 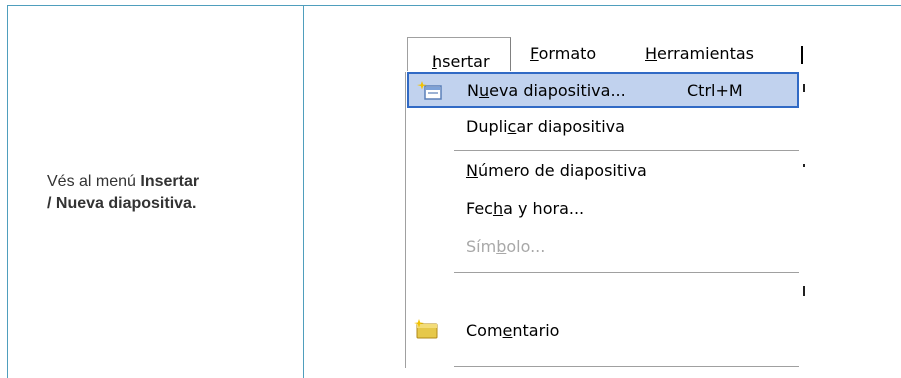 What do you see at coordinates (7, 191) in the screenshot?
I see `table-left-border` at bounding box center [7, 191].